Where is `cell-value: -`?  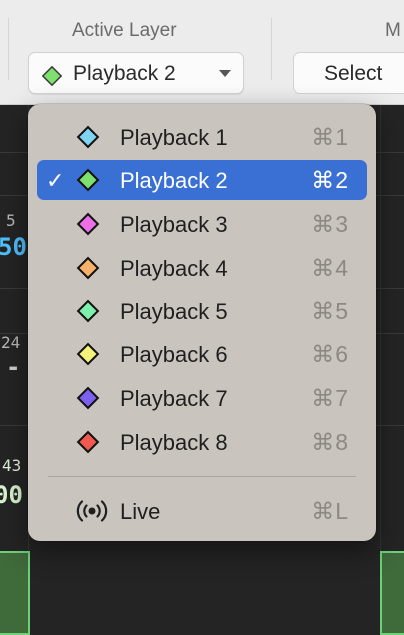
cell-value: - is located at coordinates (13, 367).